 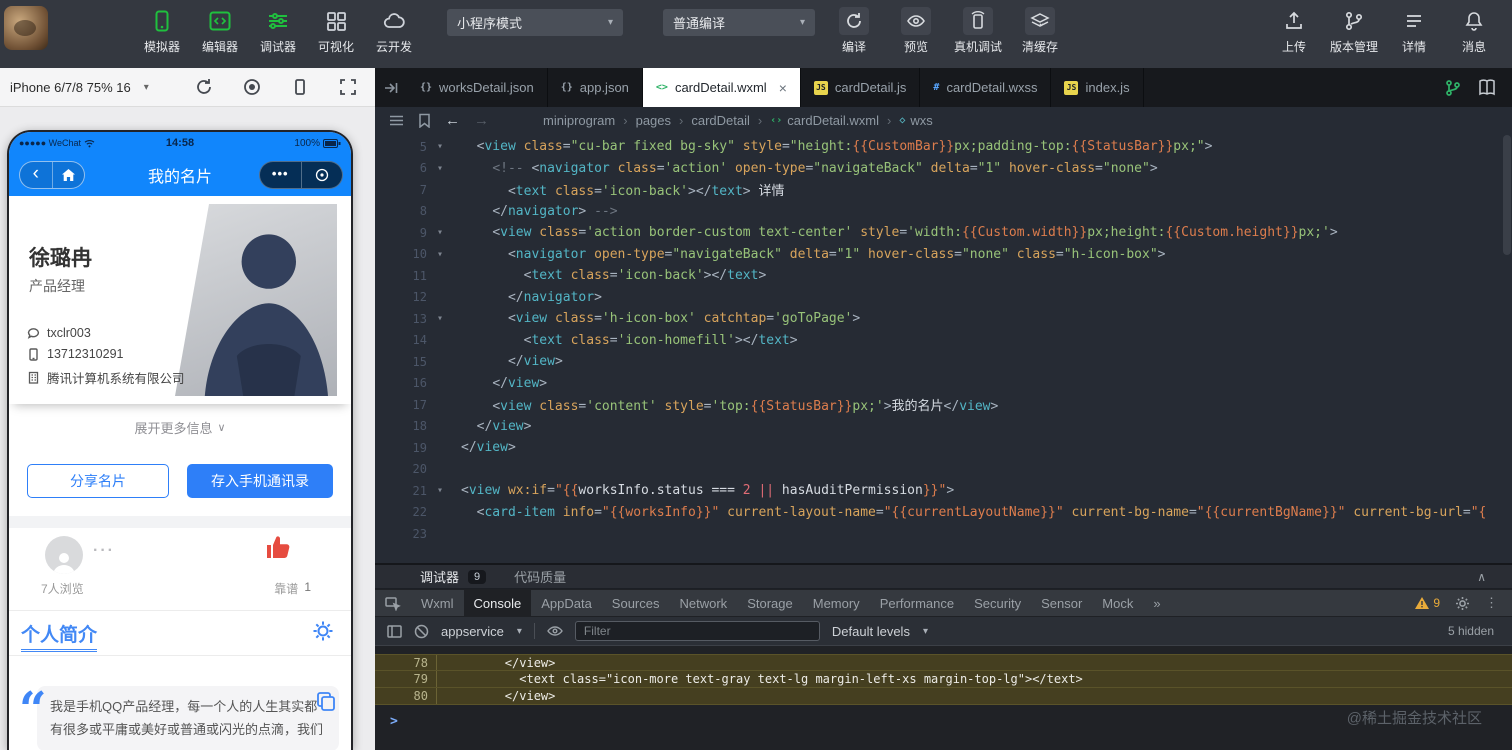 What do you see at coordinates (162, 31) in the screenshot?
I see `simulator-toggle-button: 模拟器` at bounding box center [162, 31].